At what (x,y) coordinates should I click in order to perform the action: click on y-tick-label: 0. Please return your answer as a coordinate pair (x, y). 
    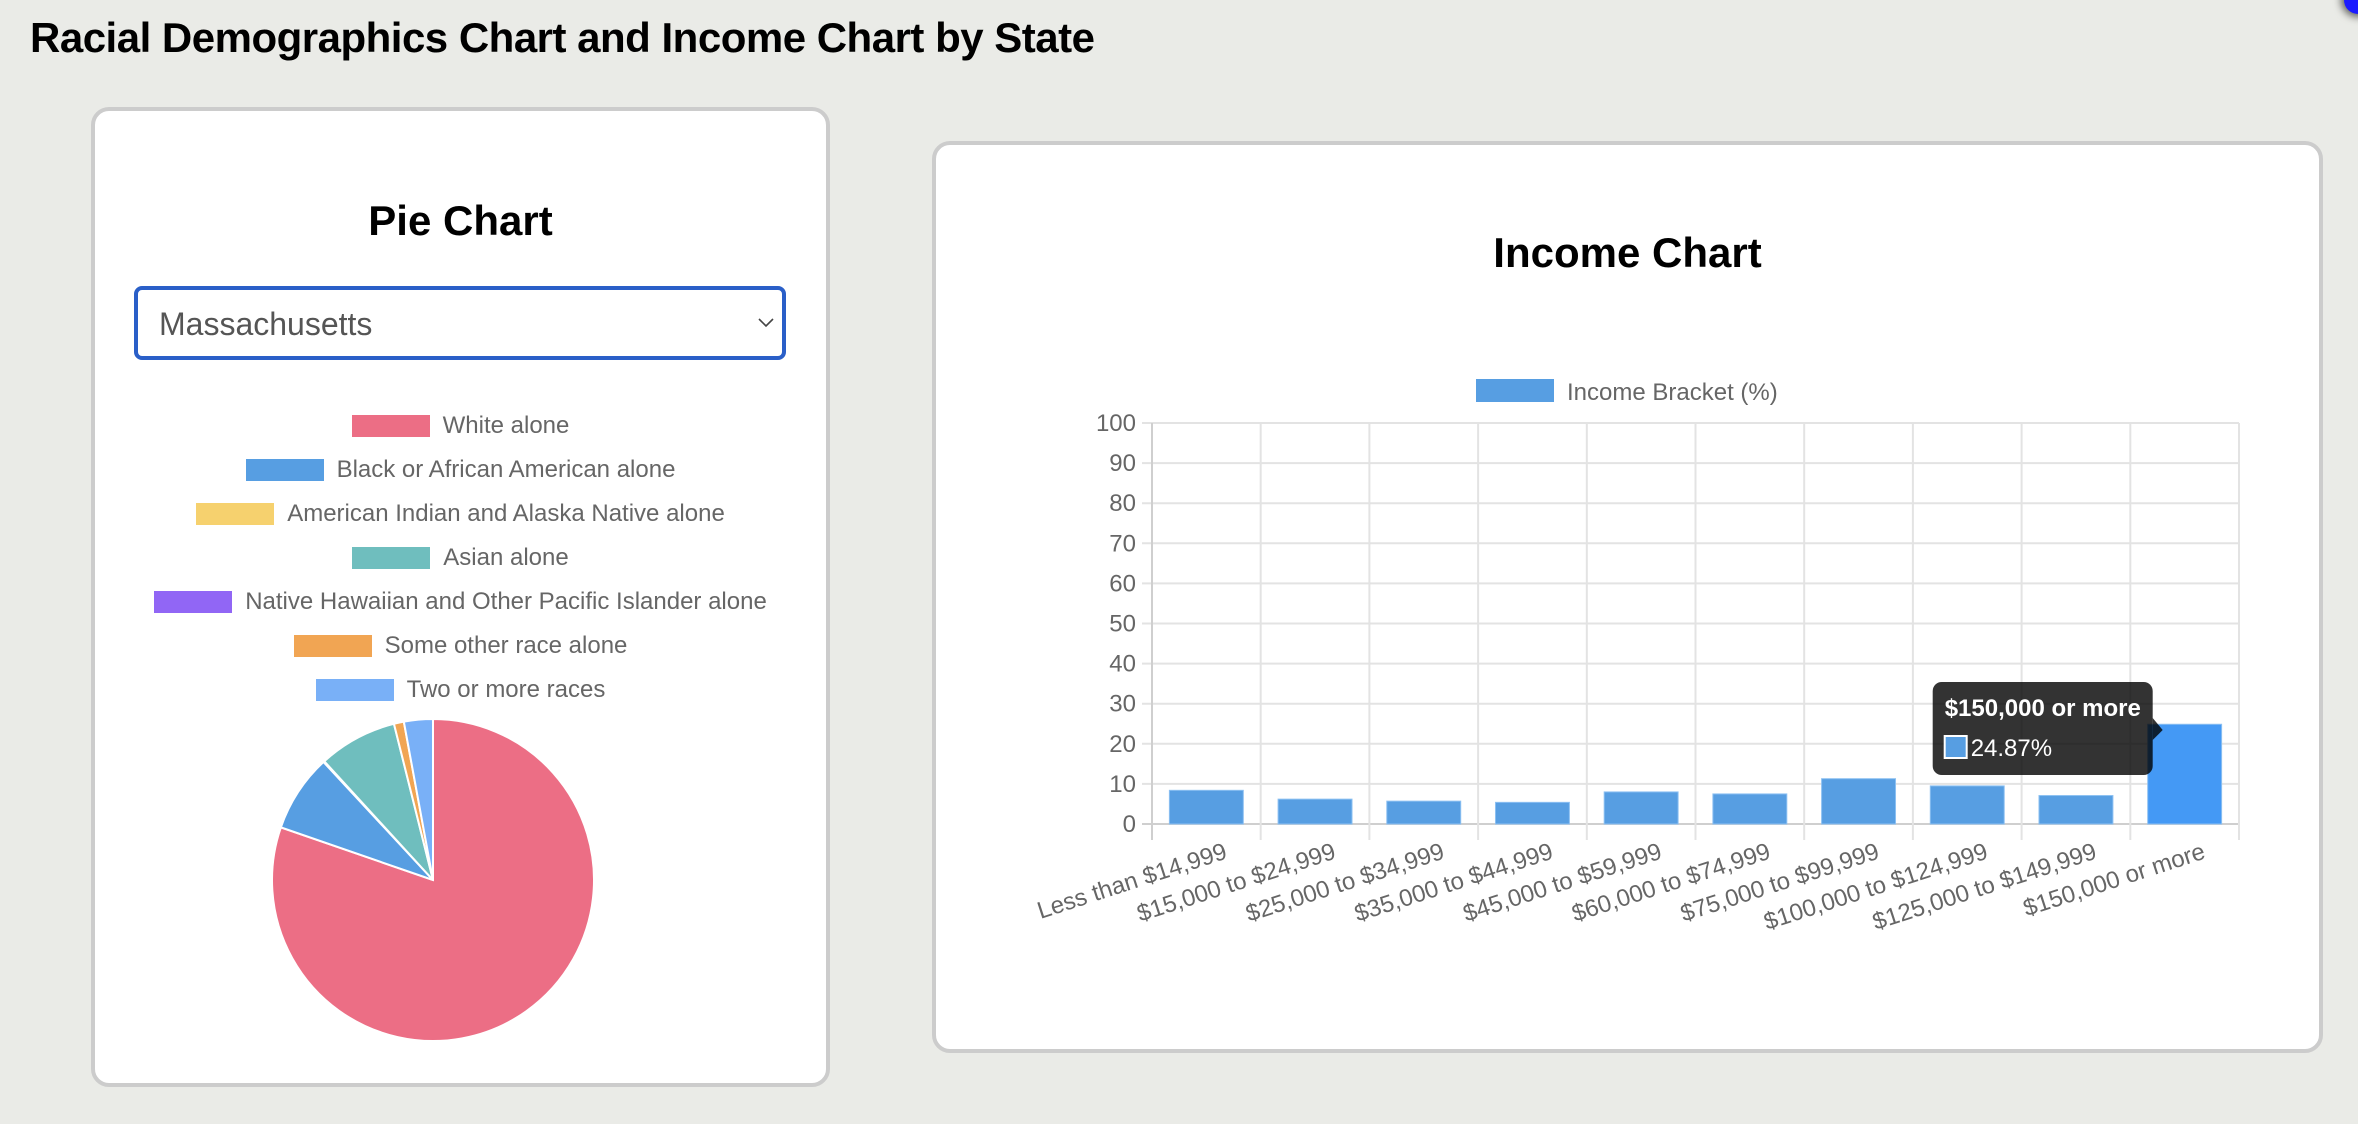
    Looking at the image, I should click on (1129, 824).